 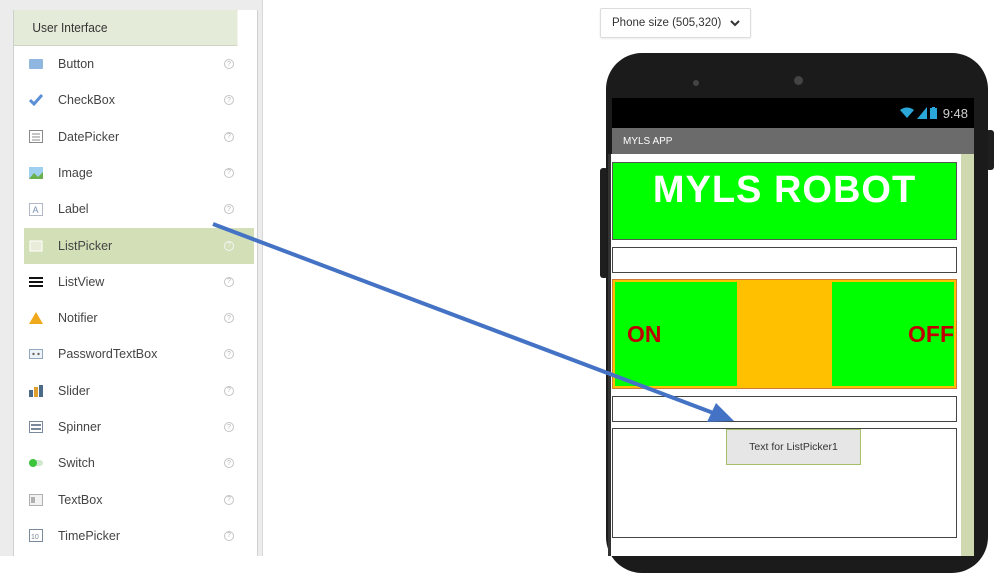 I want to click on palette-item-label: Label, so click(x=73, y=209).